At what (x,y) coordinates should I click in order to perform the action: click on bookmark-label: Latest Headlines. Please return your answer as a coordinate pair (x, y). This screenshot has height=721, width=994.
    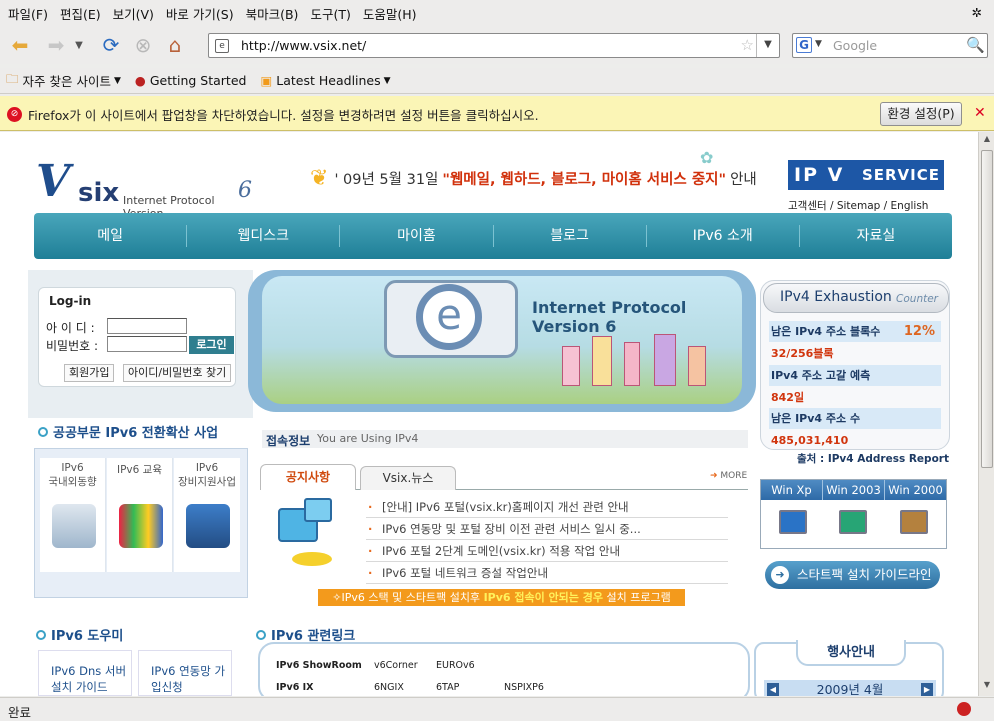
    Looking at the image, I should click on (328, 80).